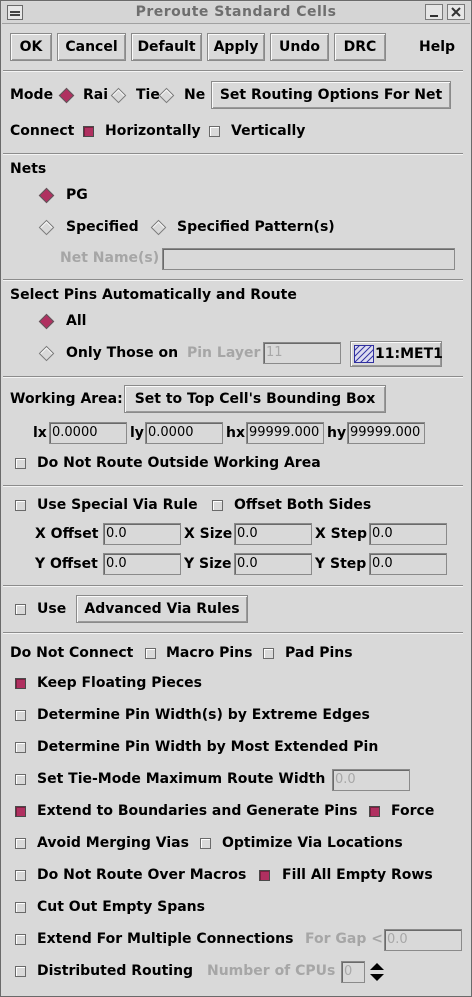  What do you see at coordinates (153, 131) in the screenshot?
I see `horizontally-label: Horizontally` at bounding box center [153, 131].